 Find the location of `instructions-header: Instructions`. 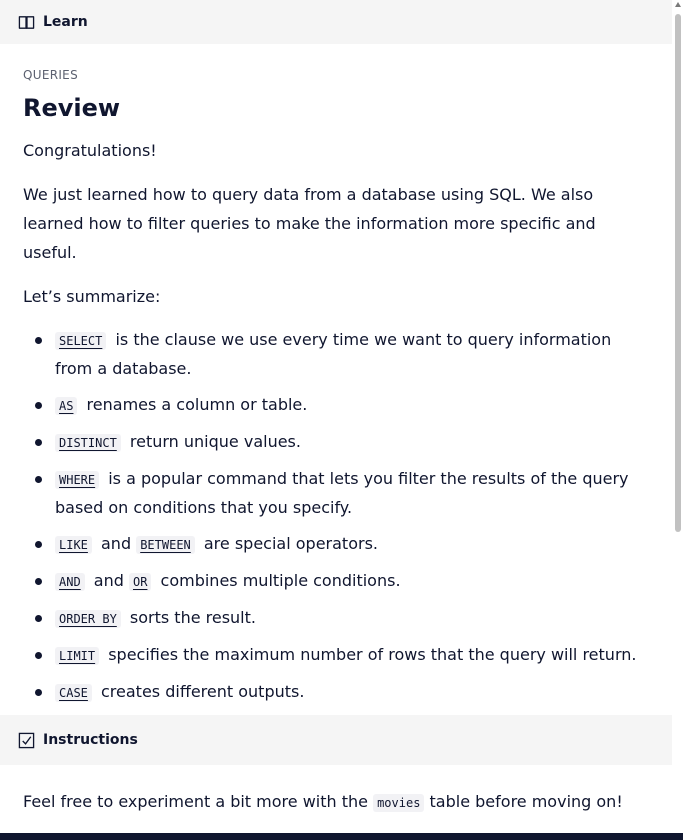

instructions-header: Instructions is located at coordinates (336, 740).